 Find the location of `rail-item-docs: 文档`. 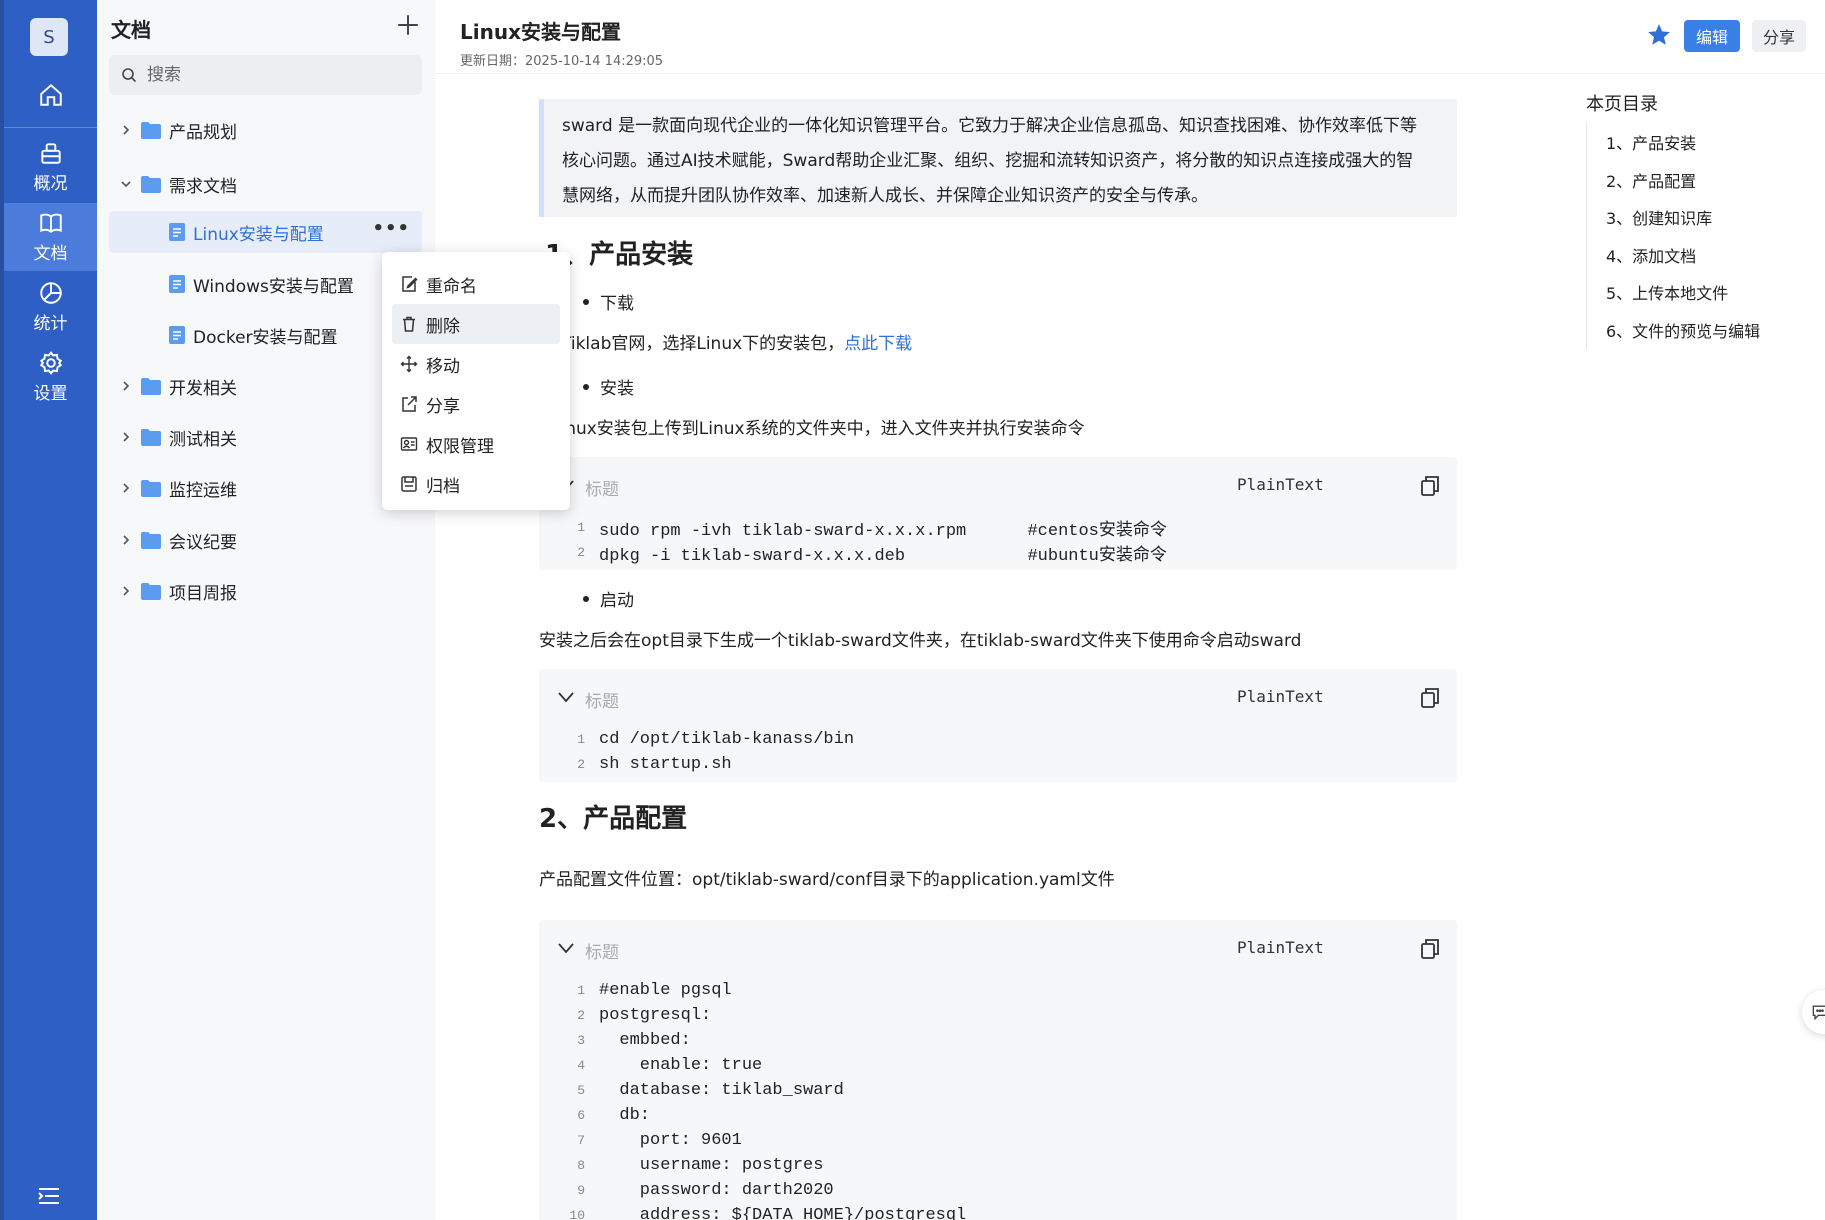

rail-item-docs: 文档 is located at coordinates (50, 237).